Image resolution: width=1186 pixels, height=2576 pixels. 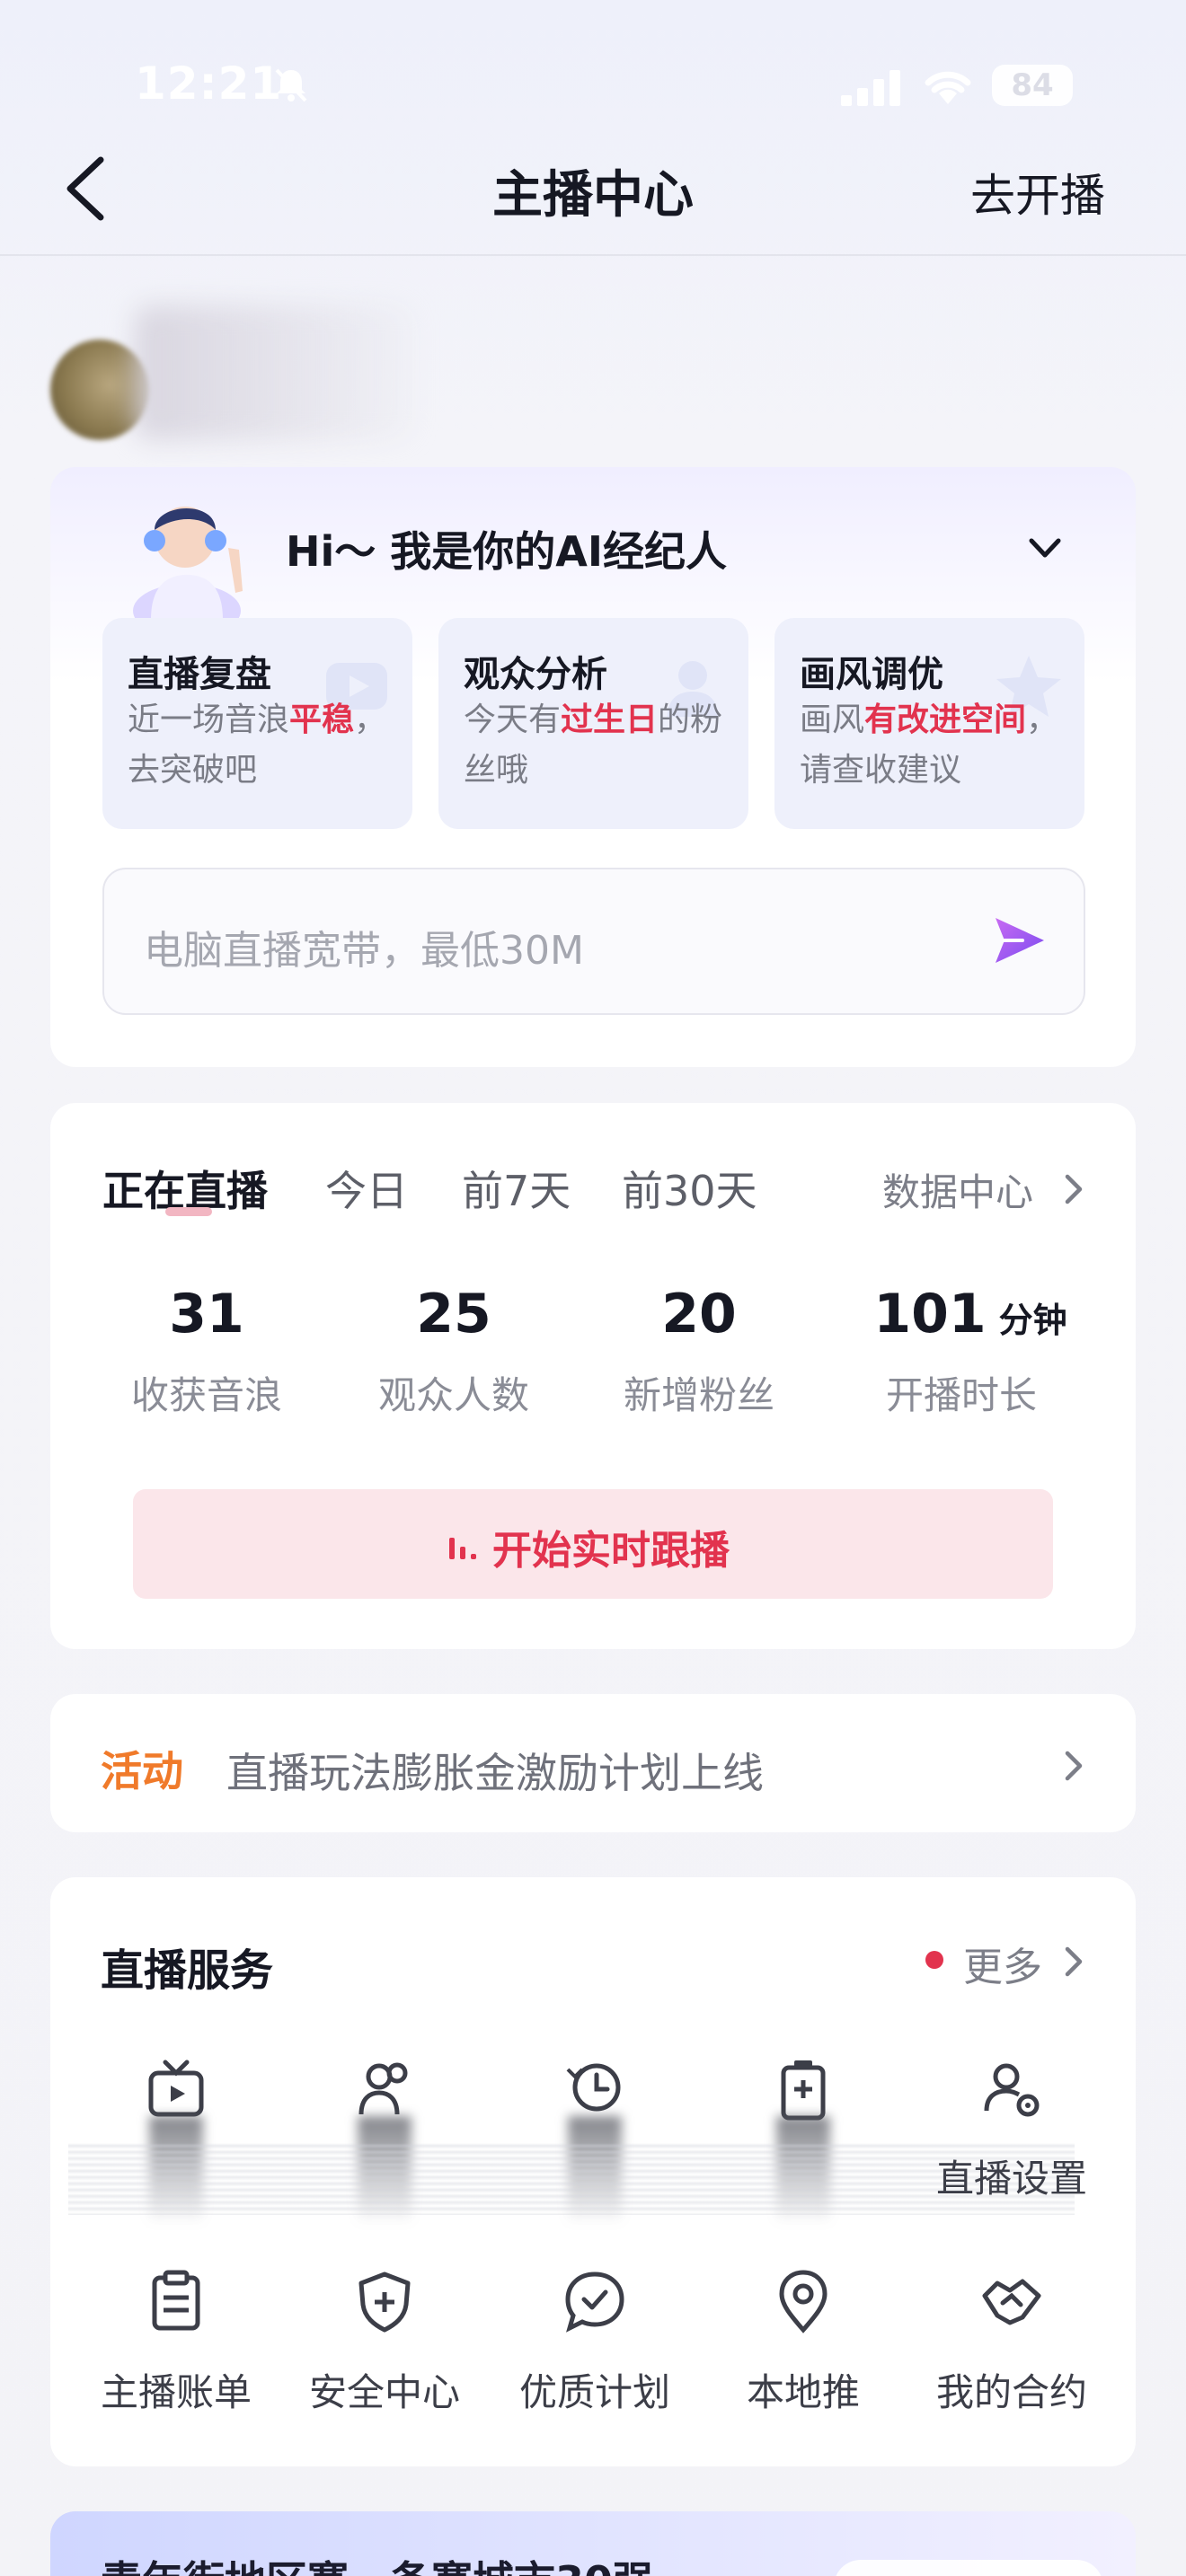 I want to click on ai-agent-avatar-icon, so click(x=188, y=563).